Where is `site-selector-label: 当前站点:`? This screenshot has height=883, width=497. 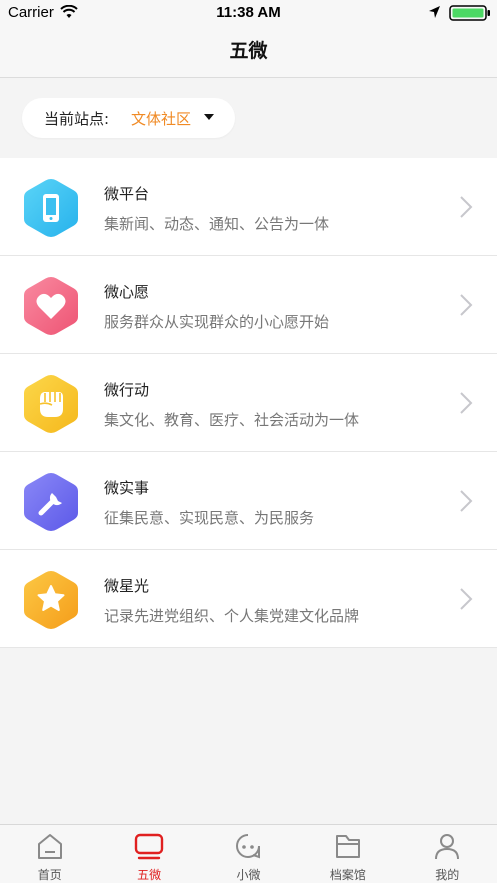
site-selector-label: 当前站点: is located at coordinates (77, 119).